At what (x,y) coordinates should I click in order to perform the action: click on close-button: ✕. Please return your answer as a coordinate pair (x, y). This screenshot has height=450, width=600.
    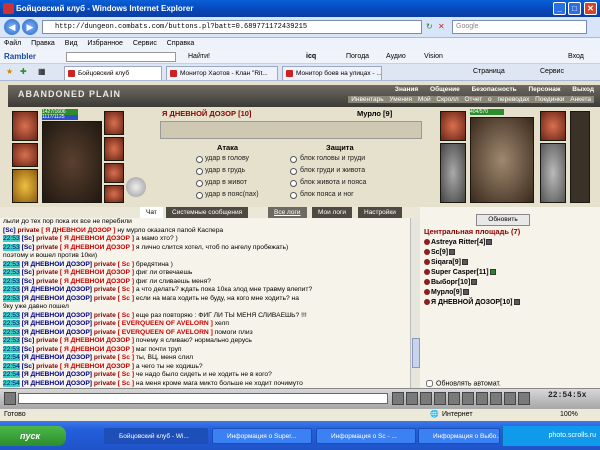
    Looking at the image, I should click on (590, 8).